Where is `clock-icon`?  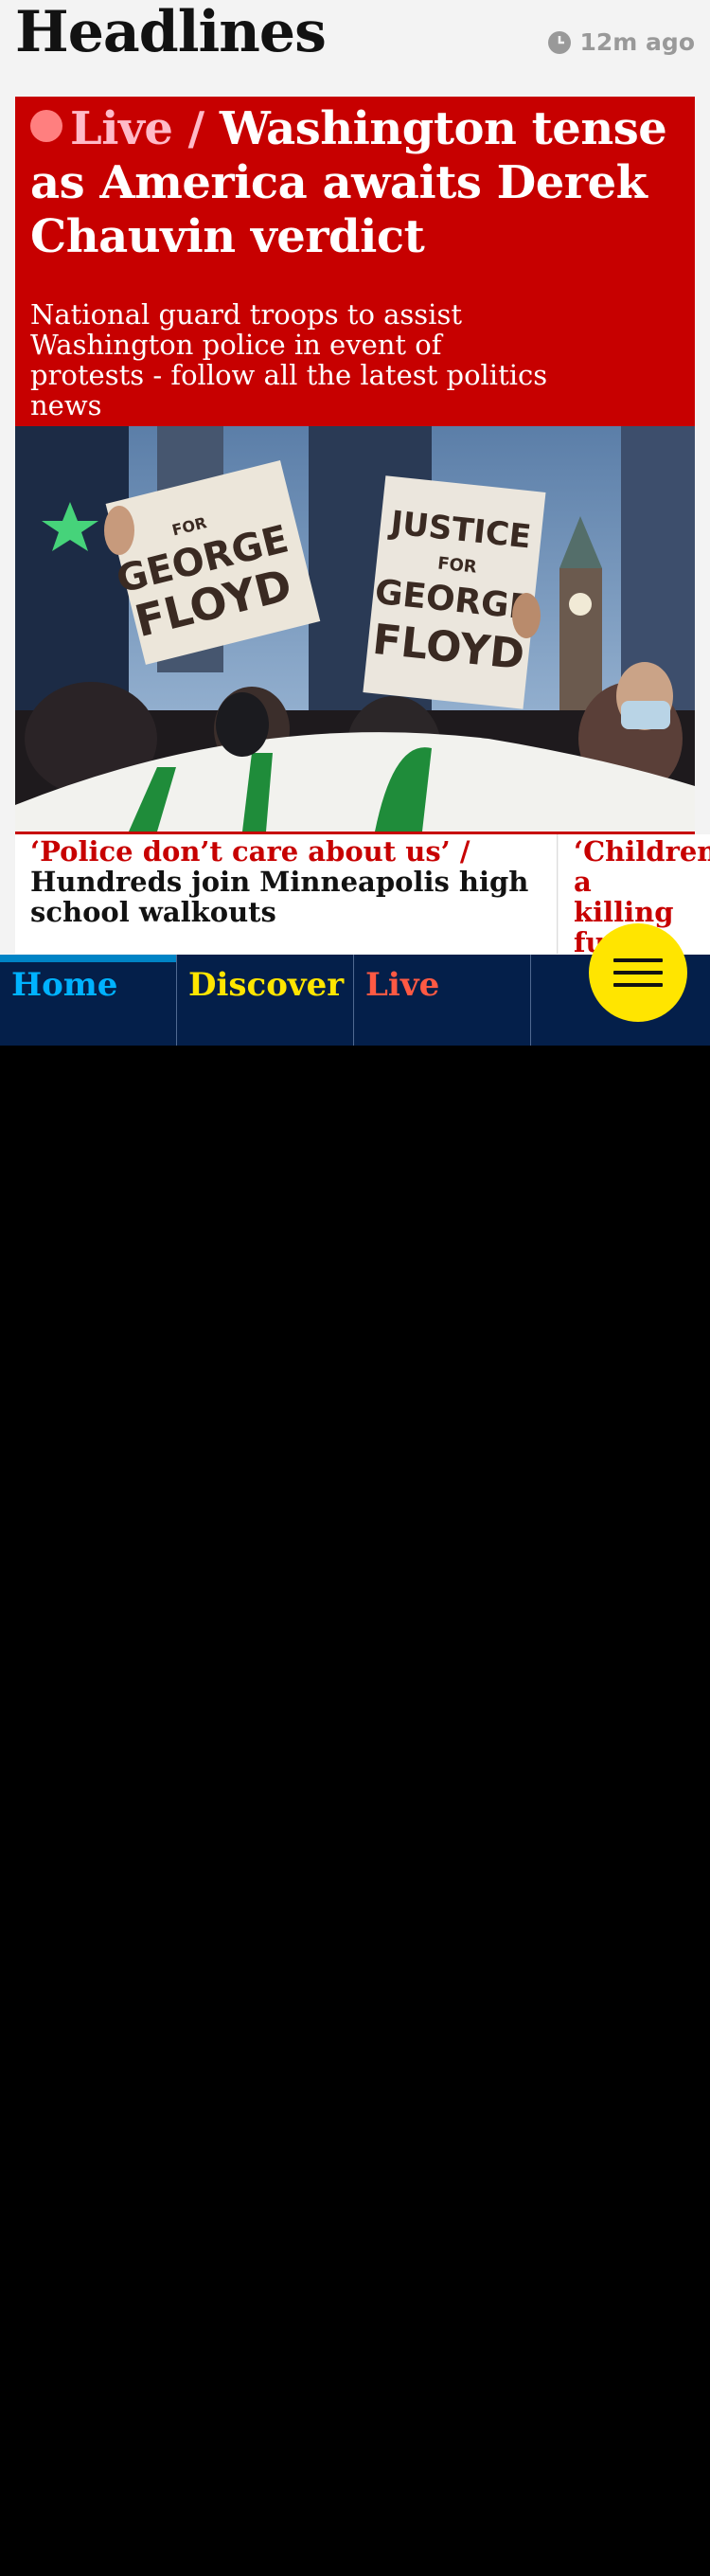 clock-icon is located at coordinates (559, 42).